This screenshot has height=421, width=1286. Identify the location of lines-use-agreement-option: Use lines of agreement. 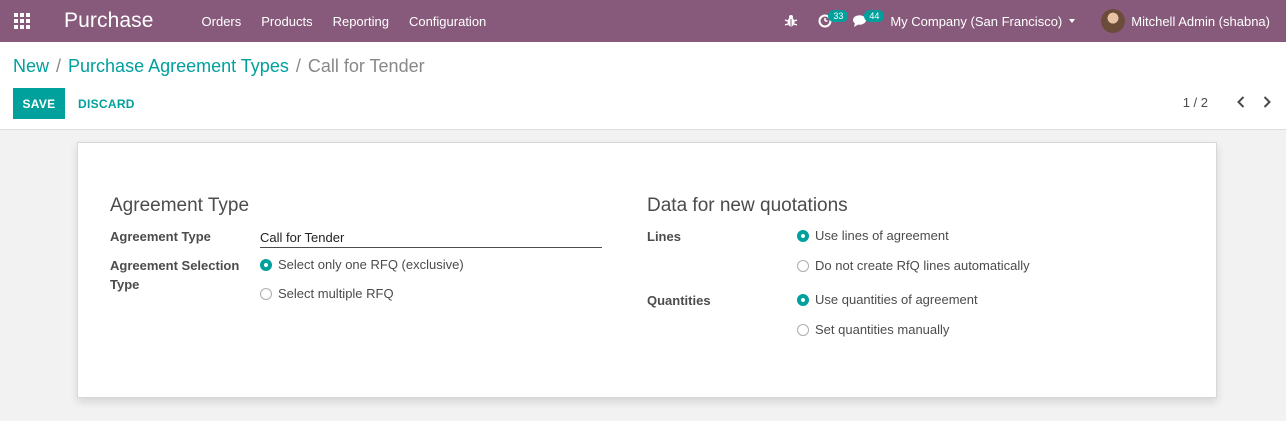
(873, 235).